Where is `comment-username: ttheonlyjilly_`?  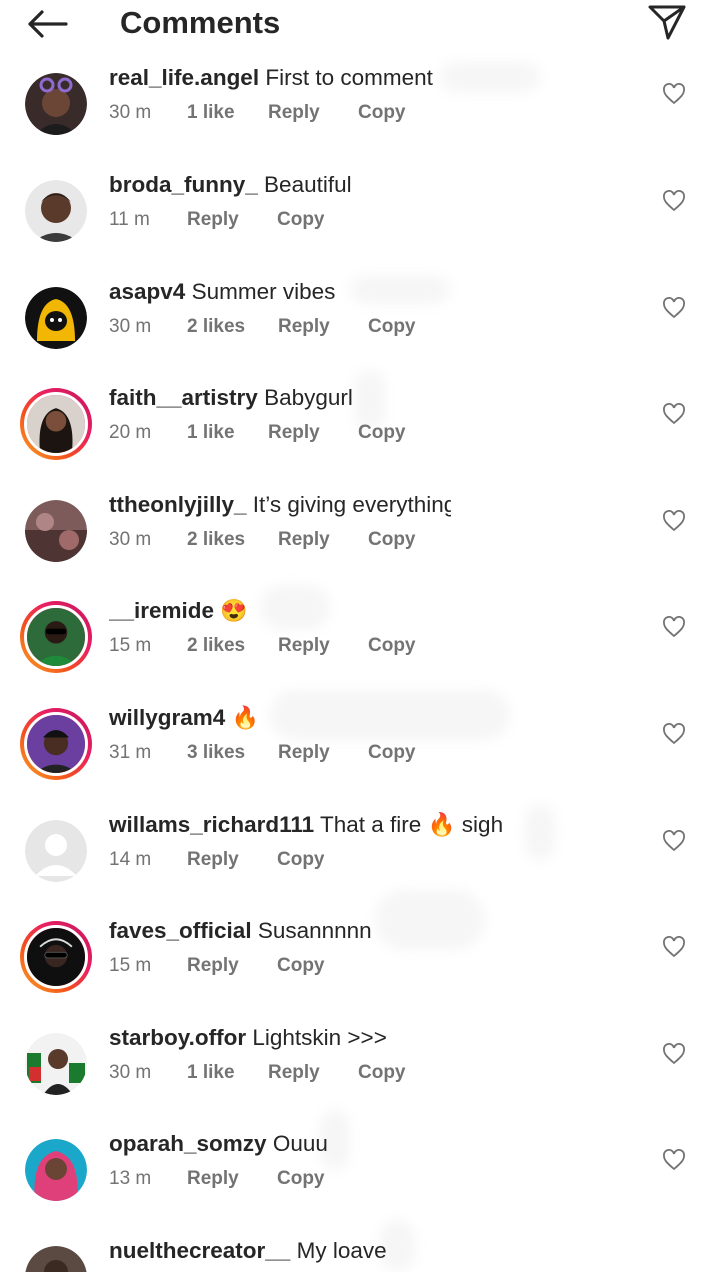
comment-username: ttheonlyjilly_ is located at coordinates (178, 504).